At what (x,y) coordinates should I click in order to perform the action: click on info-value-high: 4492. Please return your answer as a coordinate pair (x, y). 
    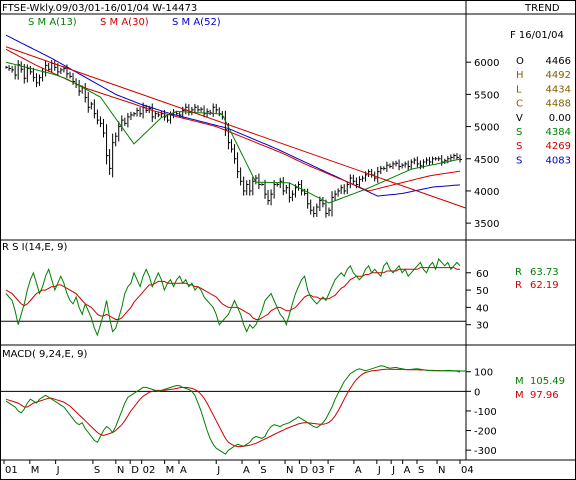
    Looking at the image, I should click on (558, 75).